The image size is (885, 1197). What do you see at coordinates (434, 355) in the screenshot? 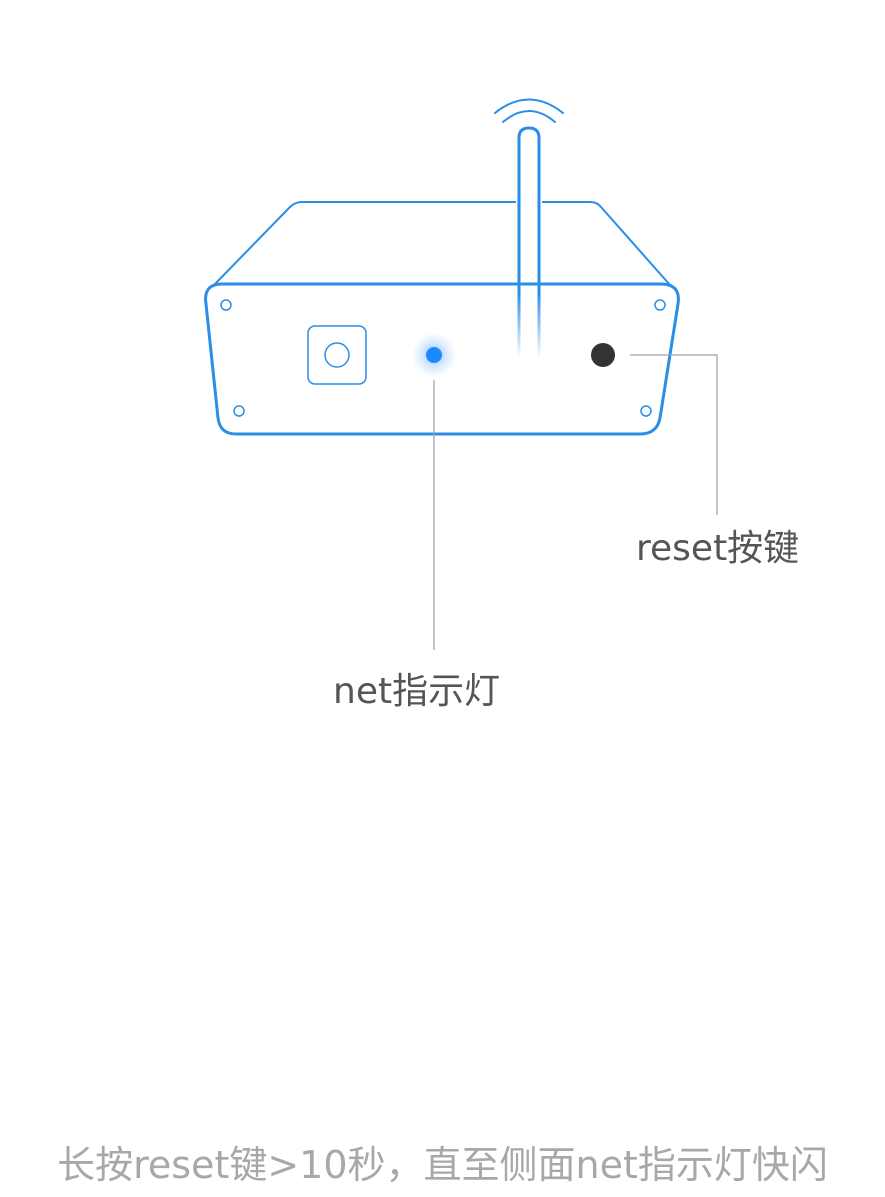
I see `net-led-icon` at bounding box center [434, 355].